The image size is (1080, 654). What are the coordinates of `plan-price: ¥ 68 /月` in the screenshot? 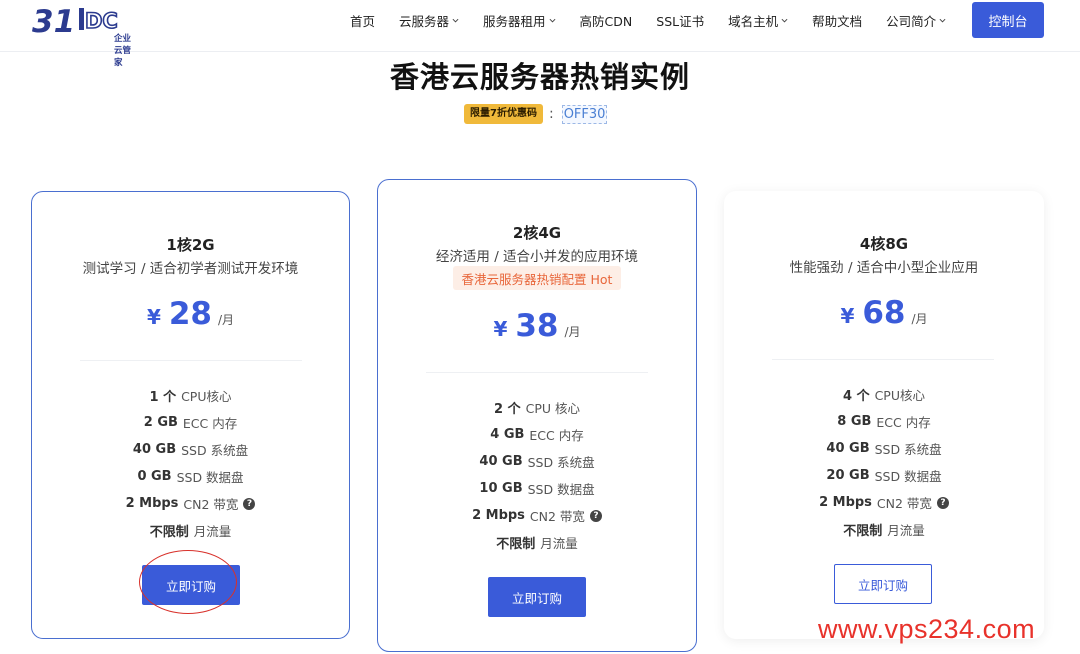 It's located at (884, 313).